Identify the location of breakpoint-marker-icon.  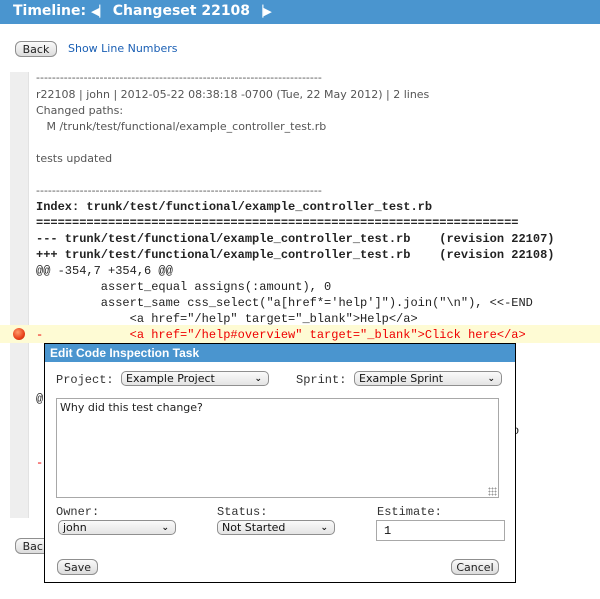
(19, 334).